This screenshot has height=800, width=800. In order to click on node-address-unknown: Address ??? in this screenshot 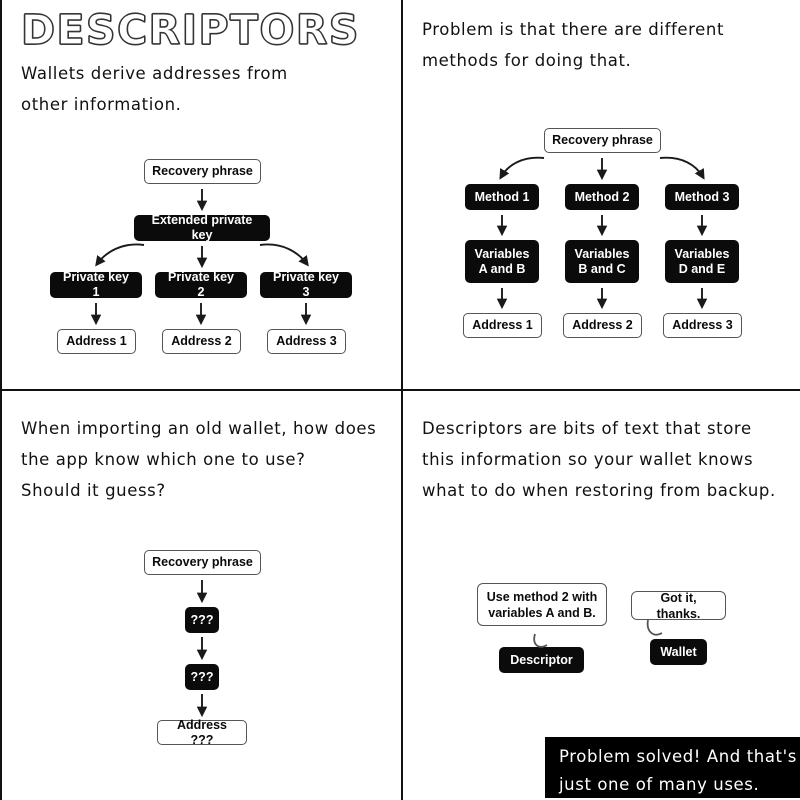, I will do `click(202, 732)`.